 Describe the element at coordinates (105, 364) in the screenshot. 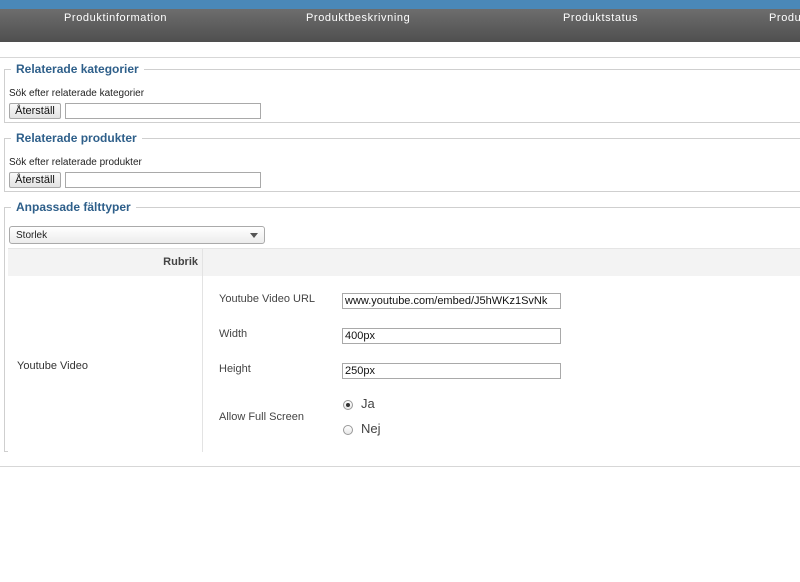

I see `table-row-label-cell: Youtube Video` at that location.